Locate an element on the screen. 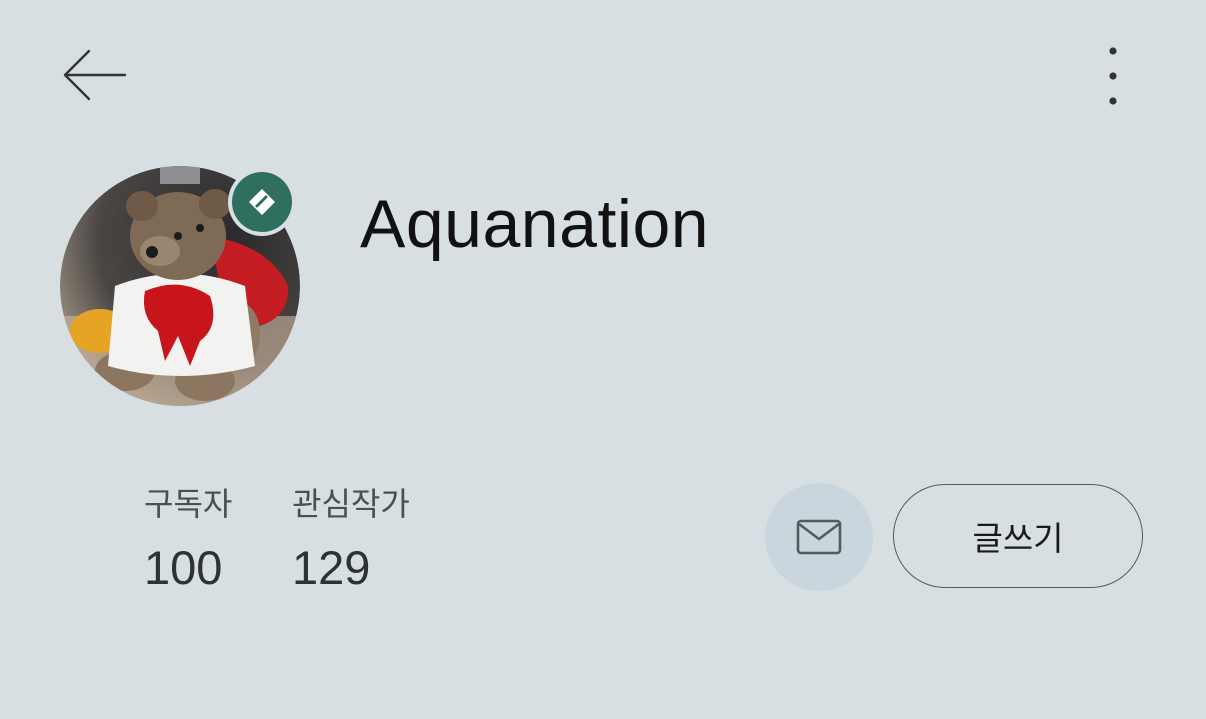 This screenshot has width=1206, height=719. envelope-icon is located at coordinates (819, 537).